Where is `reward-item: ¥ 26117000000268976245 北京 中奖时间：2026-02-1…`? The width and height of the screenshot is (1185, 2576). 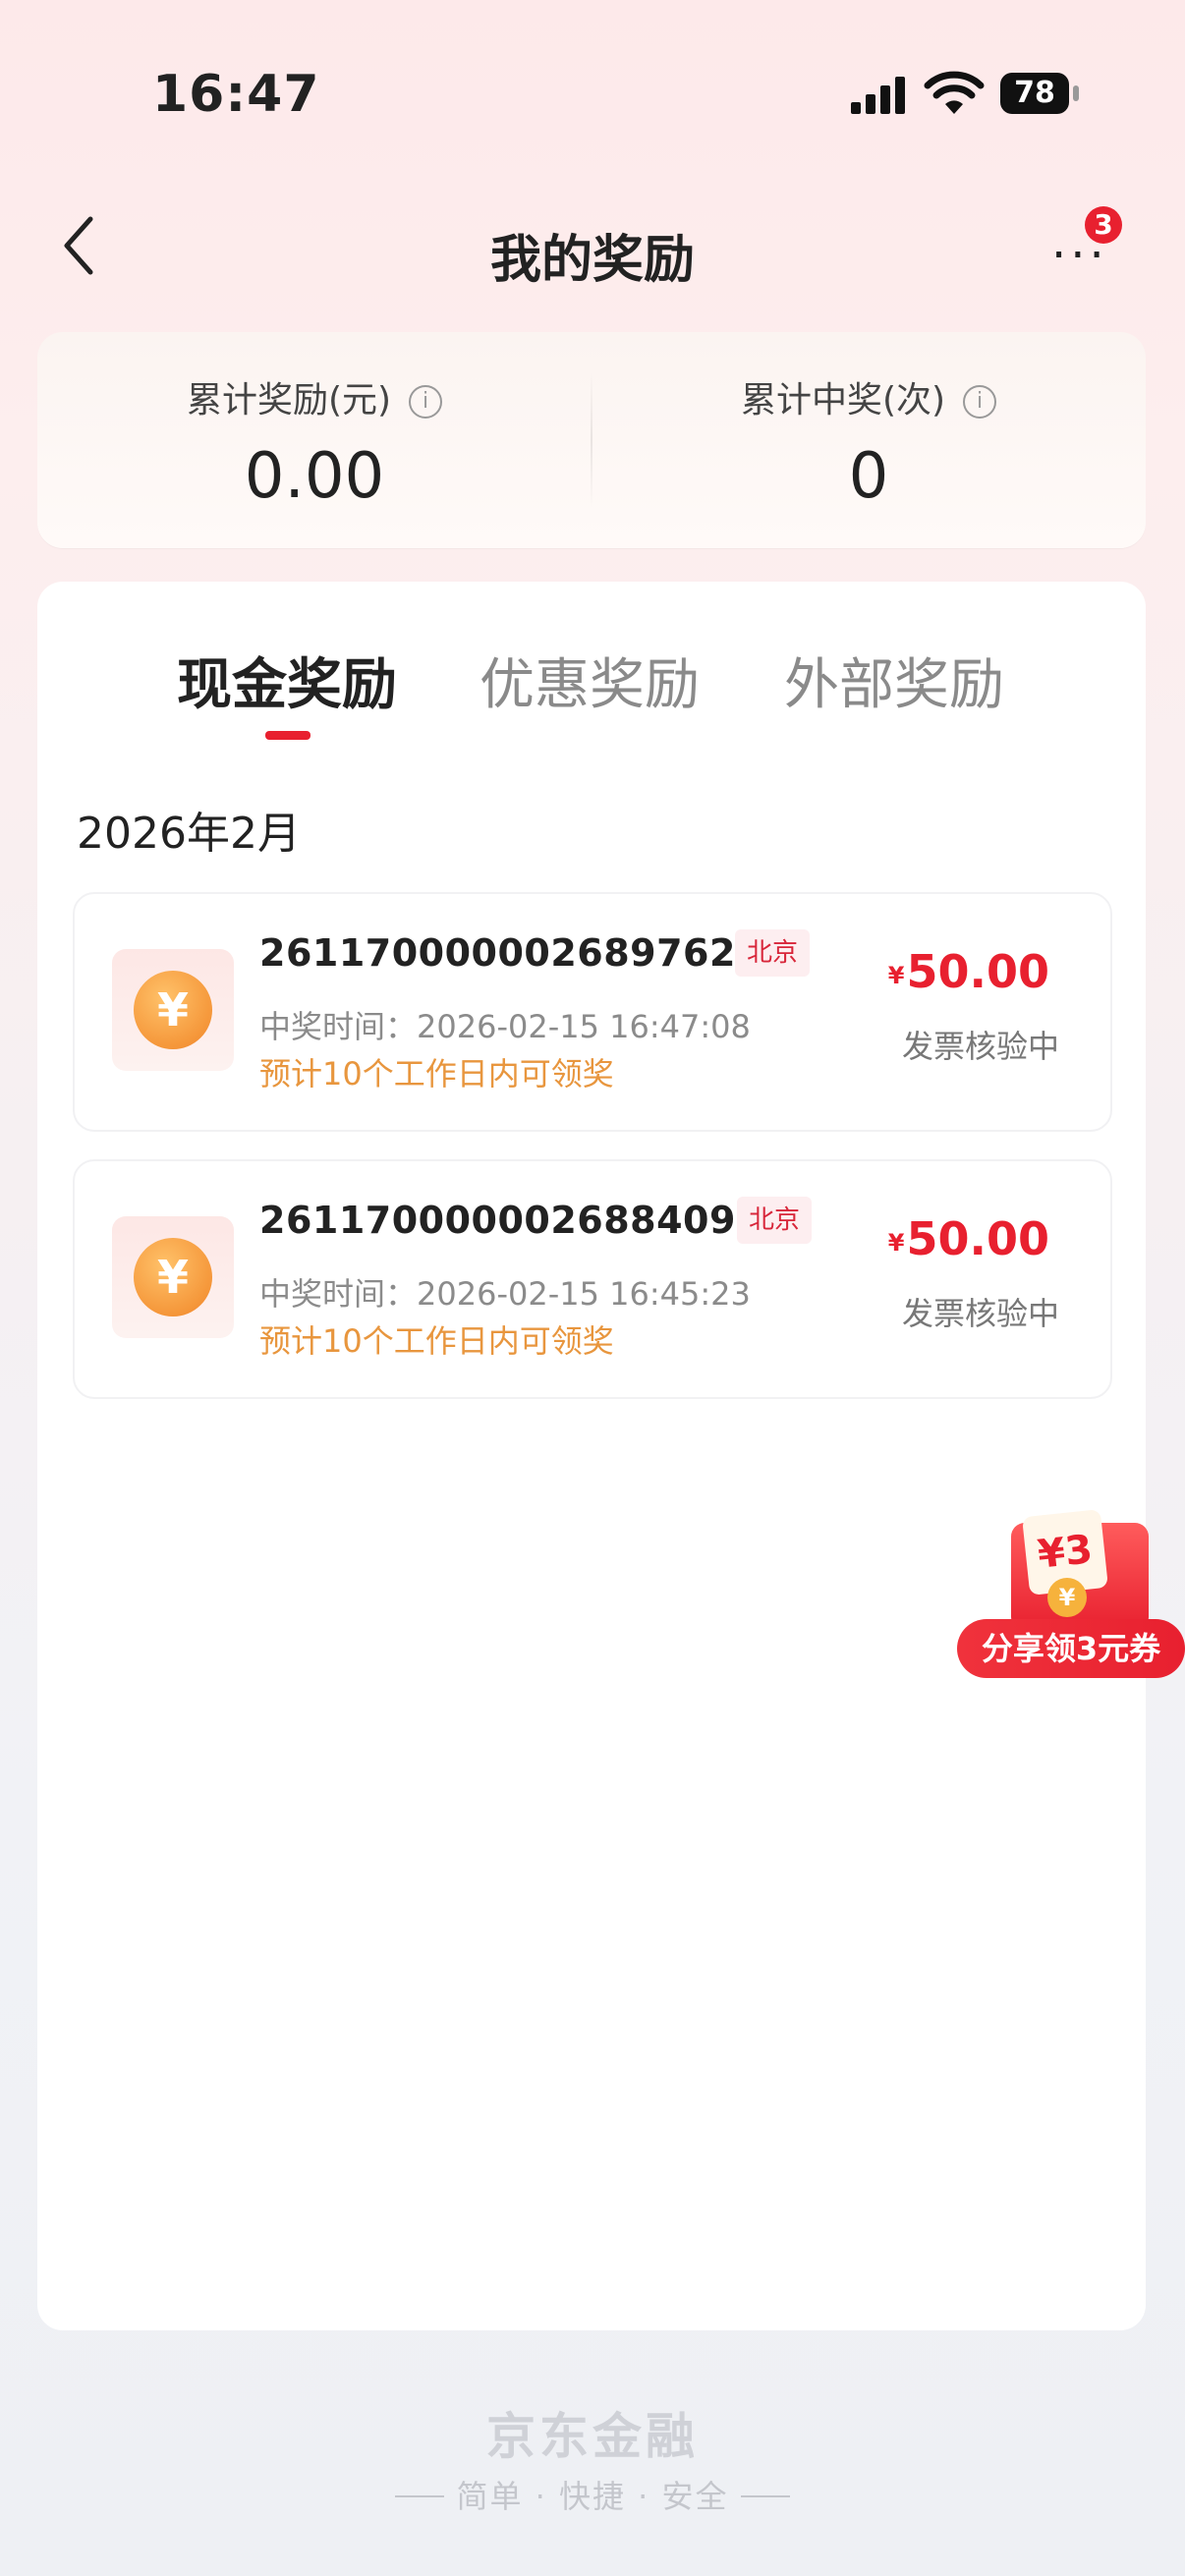 reward-item: ¥ 26117000000268976245 北京 中奖时间：2026-02-1… is located at coordinates (592, 1012).